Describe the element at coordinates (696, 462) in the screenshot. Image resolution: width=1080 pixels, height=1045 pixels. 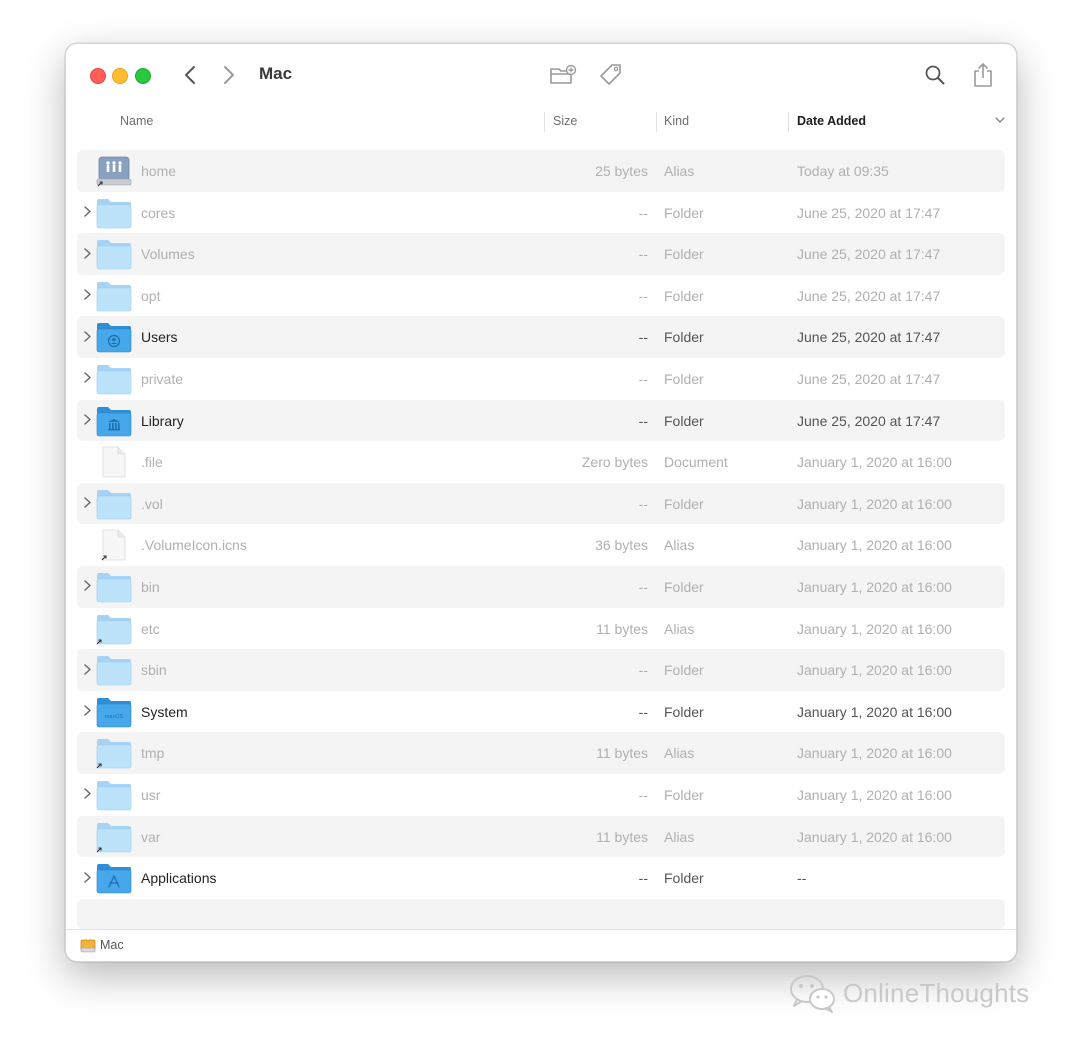
I see `file-kind: Document` at that location.